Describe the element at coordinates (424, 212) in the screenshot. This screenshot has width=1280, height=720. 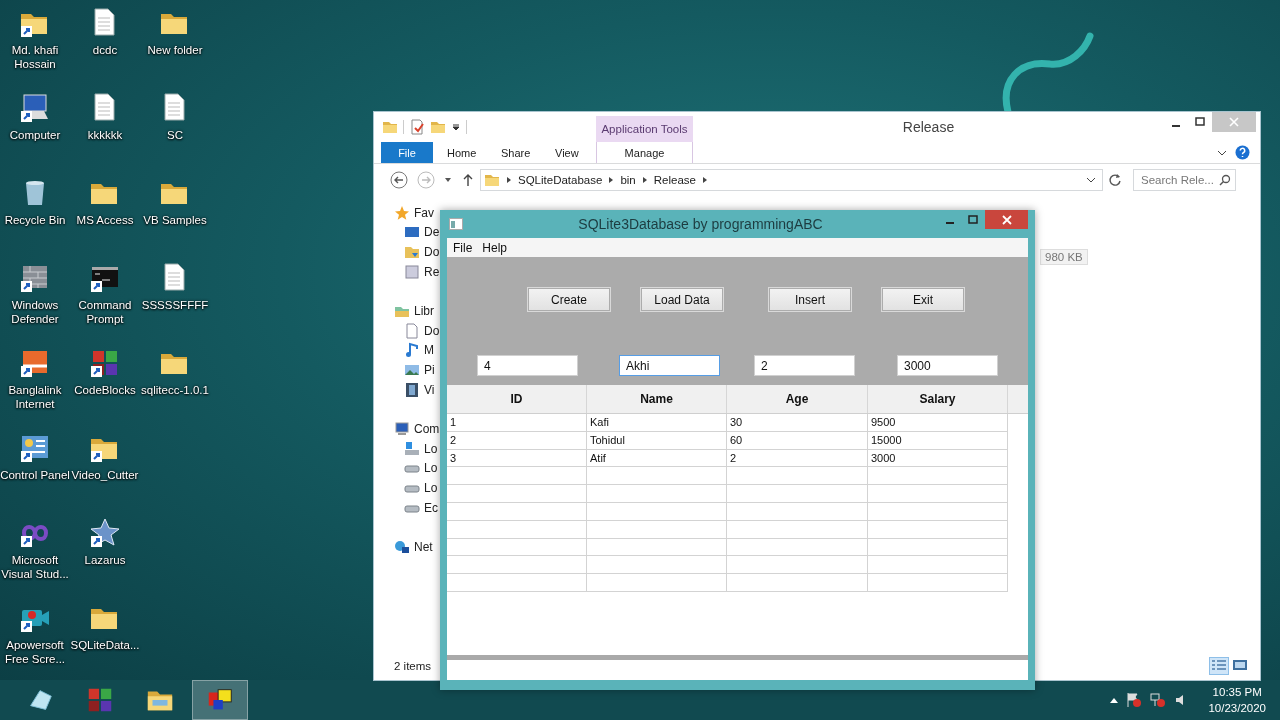
I see `nav-item: Fav` at that location.